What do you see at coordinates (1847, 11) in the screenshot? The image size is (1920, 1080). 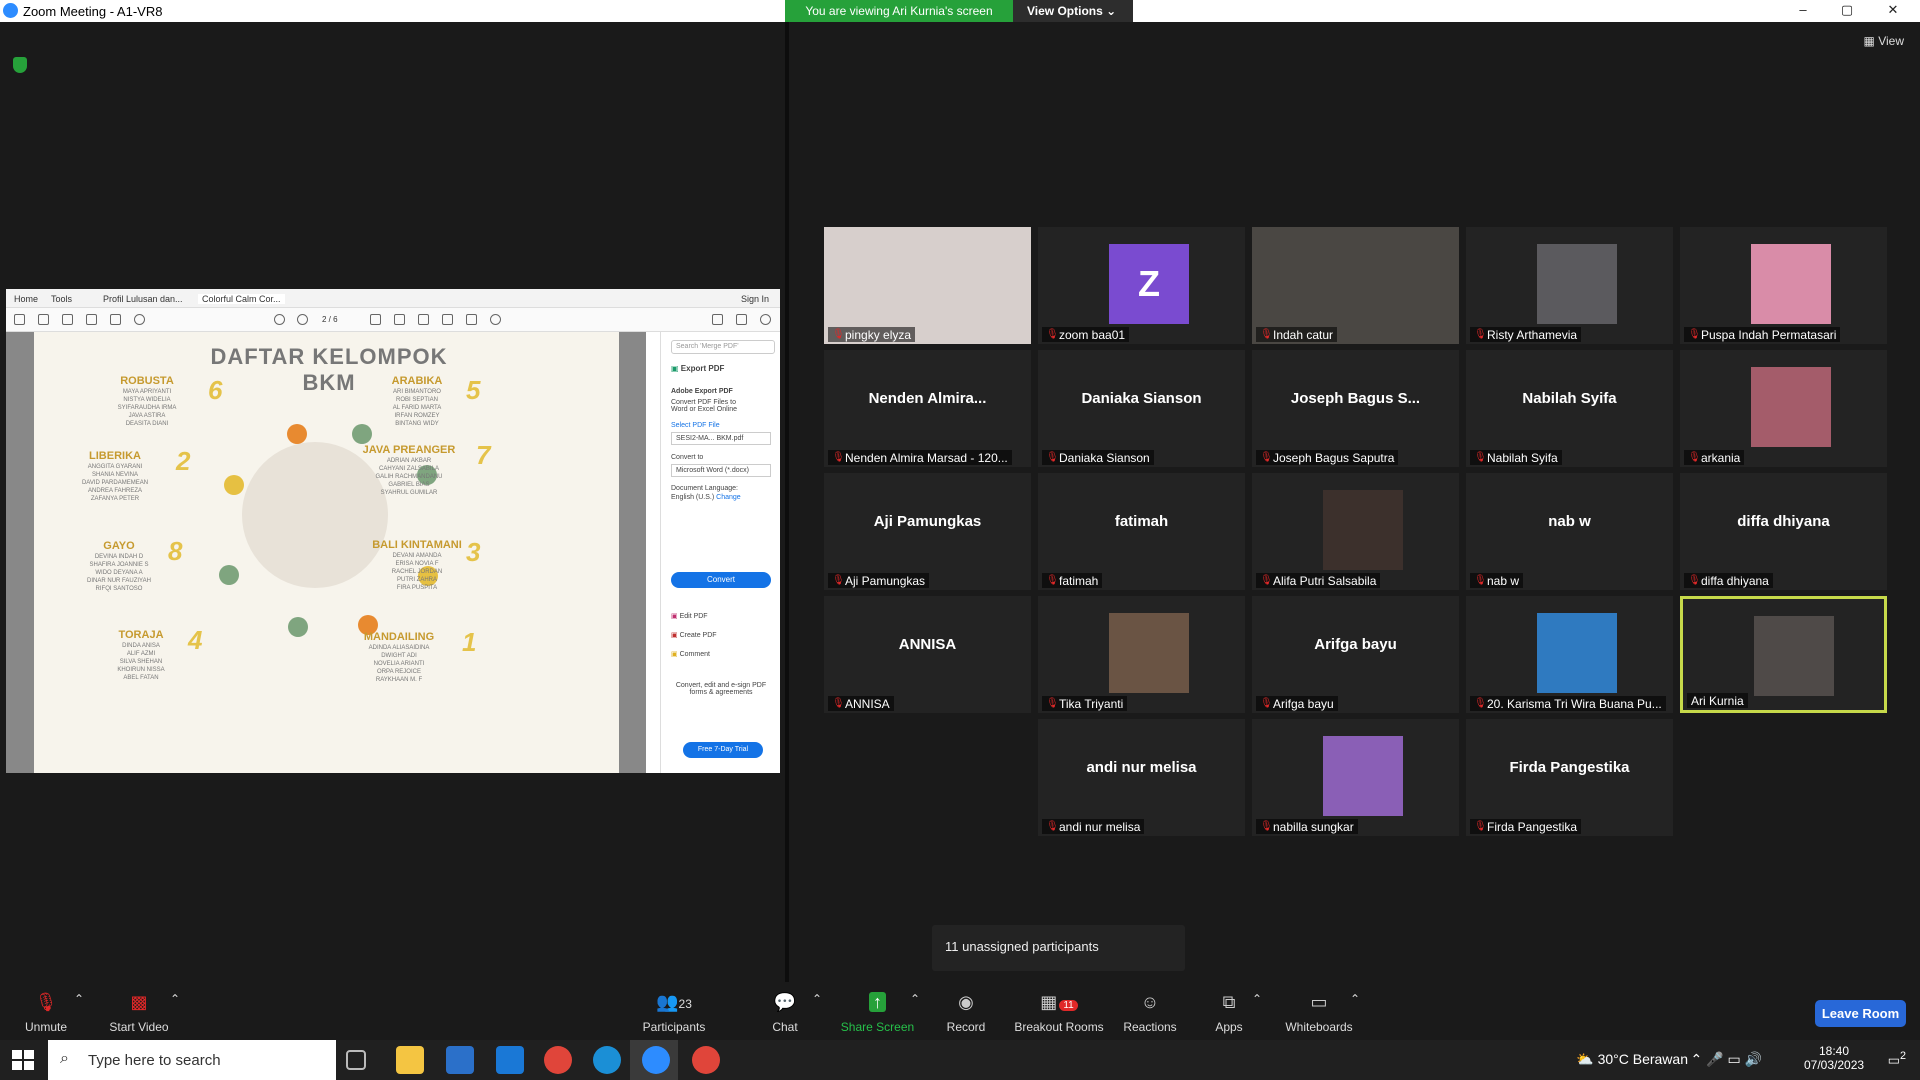 I see `maximize-button: ▢` at bounding box center [1847, 11].